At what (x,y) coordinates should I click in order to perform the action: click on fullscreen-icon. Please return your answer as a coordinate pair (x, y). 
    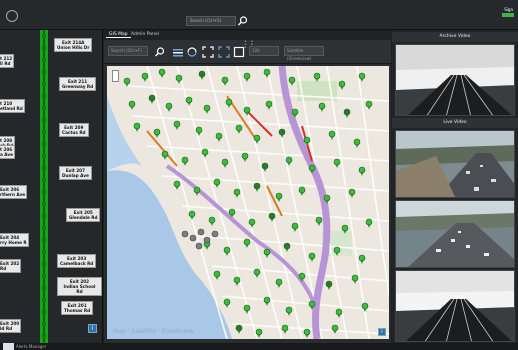
    Looking at the image, I should click on (208, 52).